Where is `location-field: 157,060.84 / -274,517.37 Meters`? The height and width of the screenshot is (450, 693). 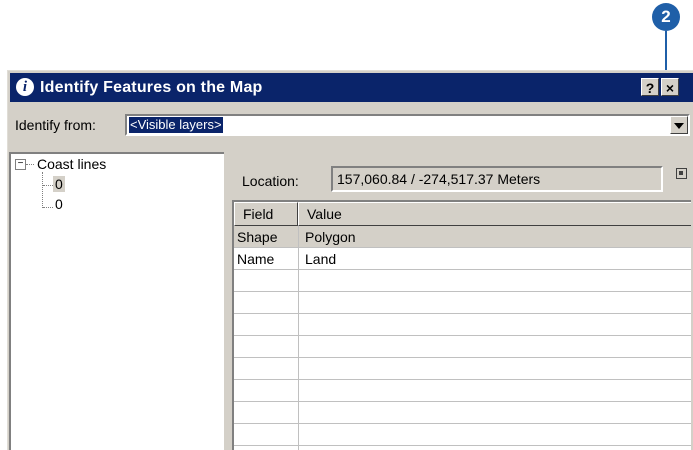 location-field: 157,060.84 / -274,517.37 Meters is located at coordinates (497, 179).